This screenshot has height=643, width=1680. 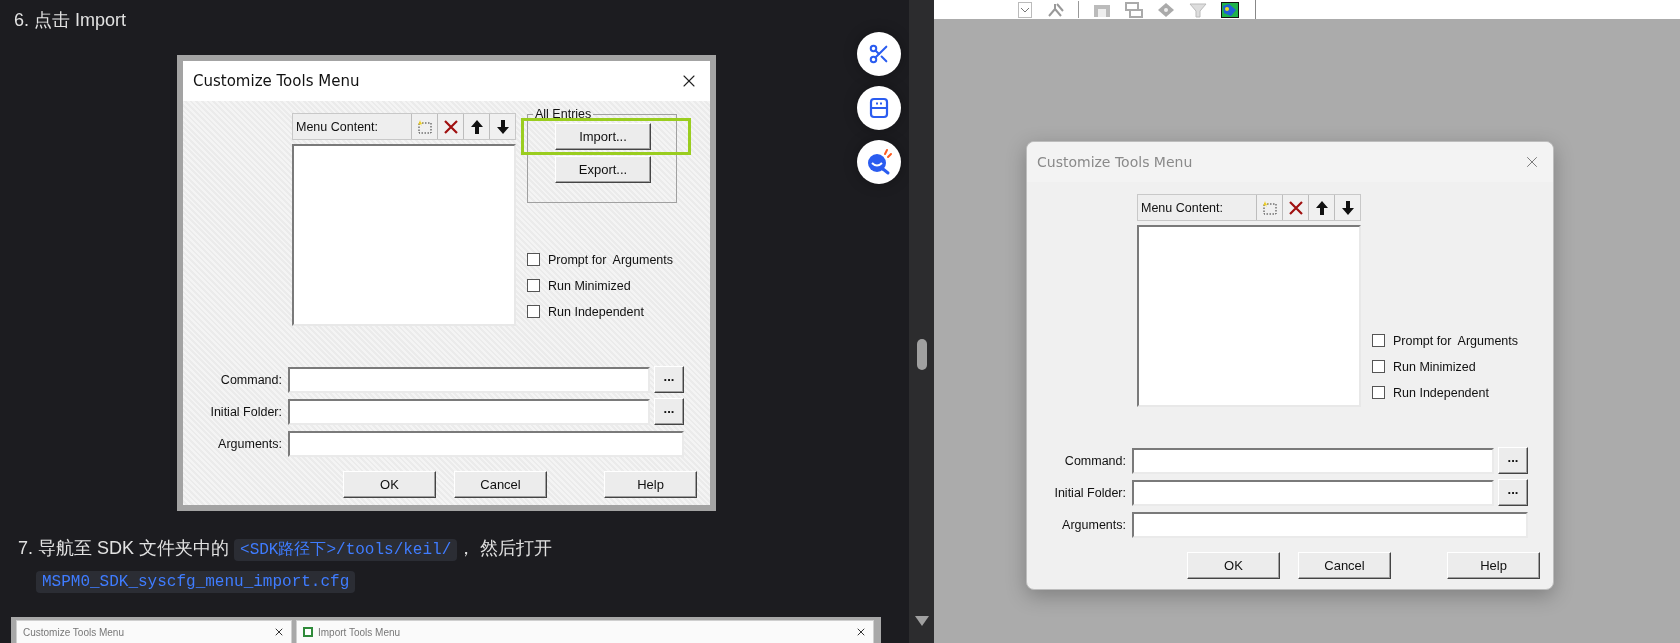 I want to click on app-icon, so click(x=308, y=632).